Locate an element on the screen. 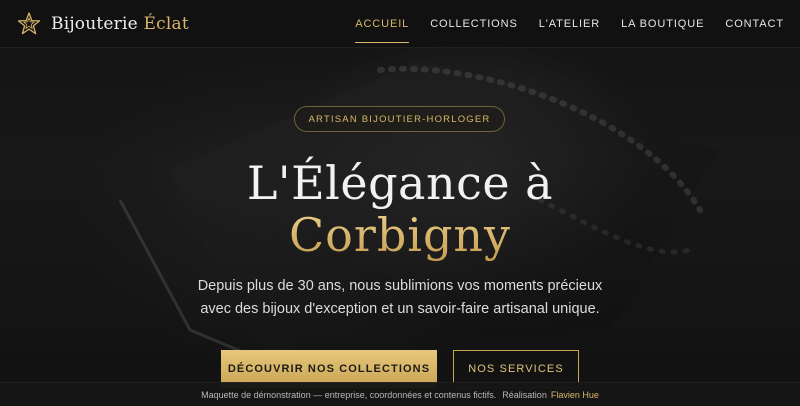 This screenshot has height=406, width=800. hero-title-line1: L'Élégance à is located at coordinates (400, 183).